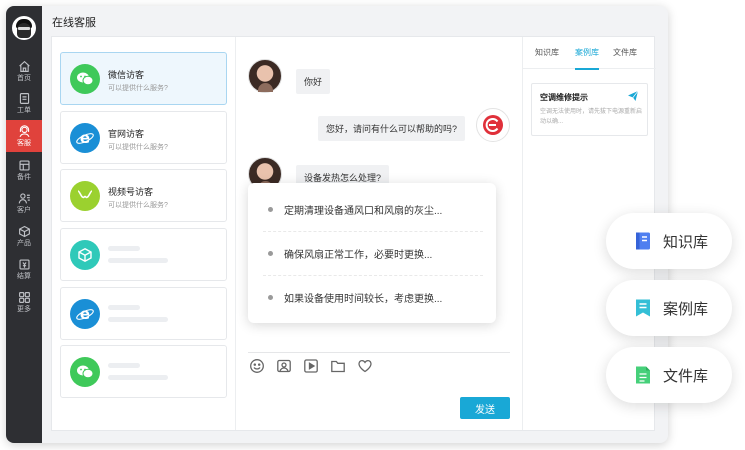  I want to click on side-navbar: 首页 工单 客服 备件 客户 产品 结算 更多, so click(24, 224).